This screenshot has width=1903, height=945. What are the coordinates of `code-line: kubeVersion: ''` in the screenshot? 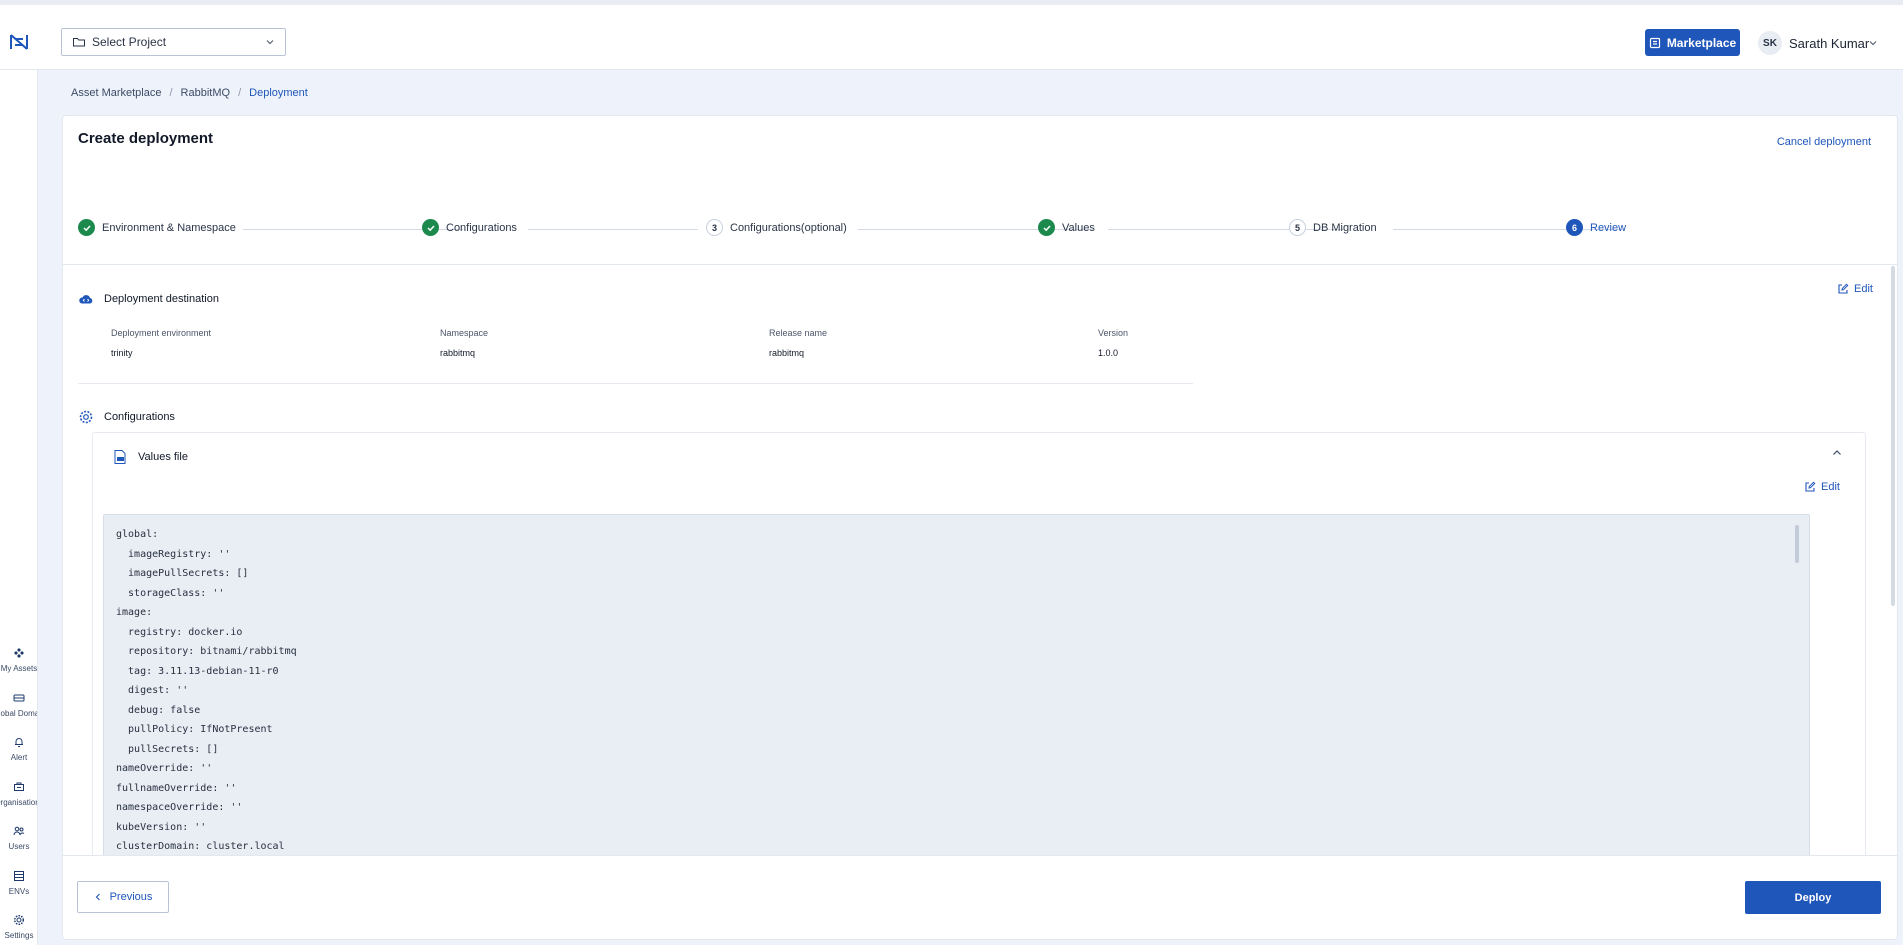 It's located at (161, 827).